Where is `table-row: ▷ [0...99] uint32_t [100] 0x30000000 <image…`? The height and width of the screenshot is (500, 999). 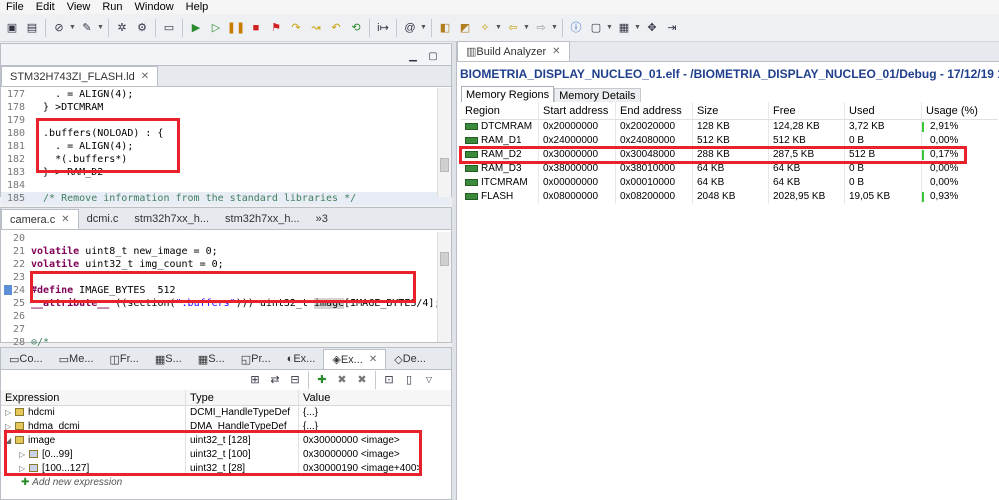 table-row: ▷ [0...99] uint32_t [100] 0x30000000 <image… is located at coordinates (226, 455).